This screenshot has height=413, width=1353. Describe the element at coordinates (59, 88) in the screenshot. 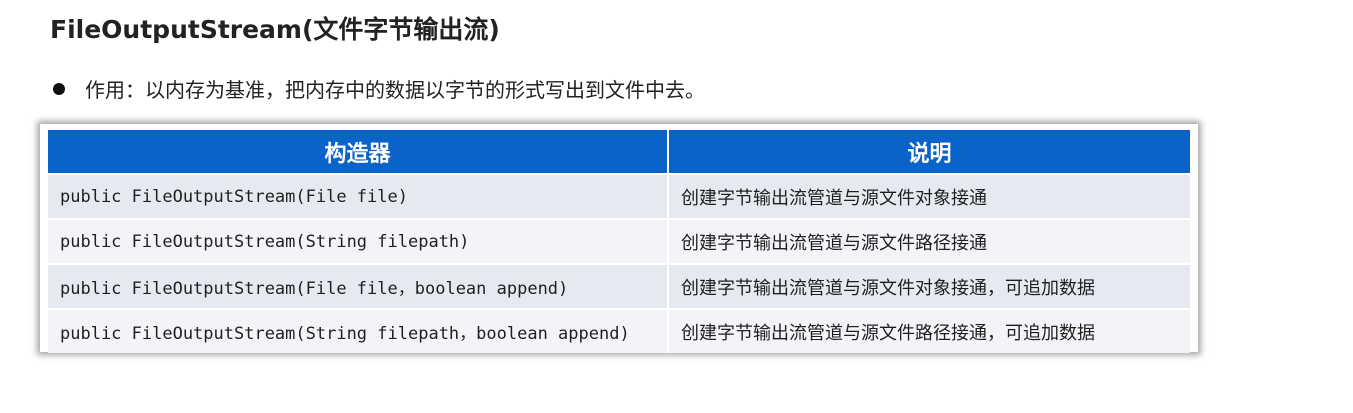

I see `bullet-dot-icon` at that location.